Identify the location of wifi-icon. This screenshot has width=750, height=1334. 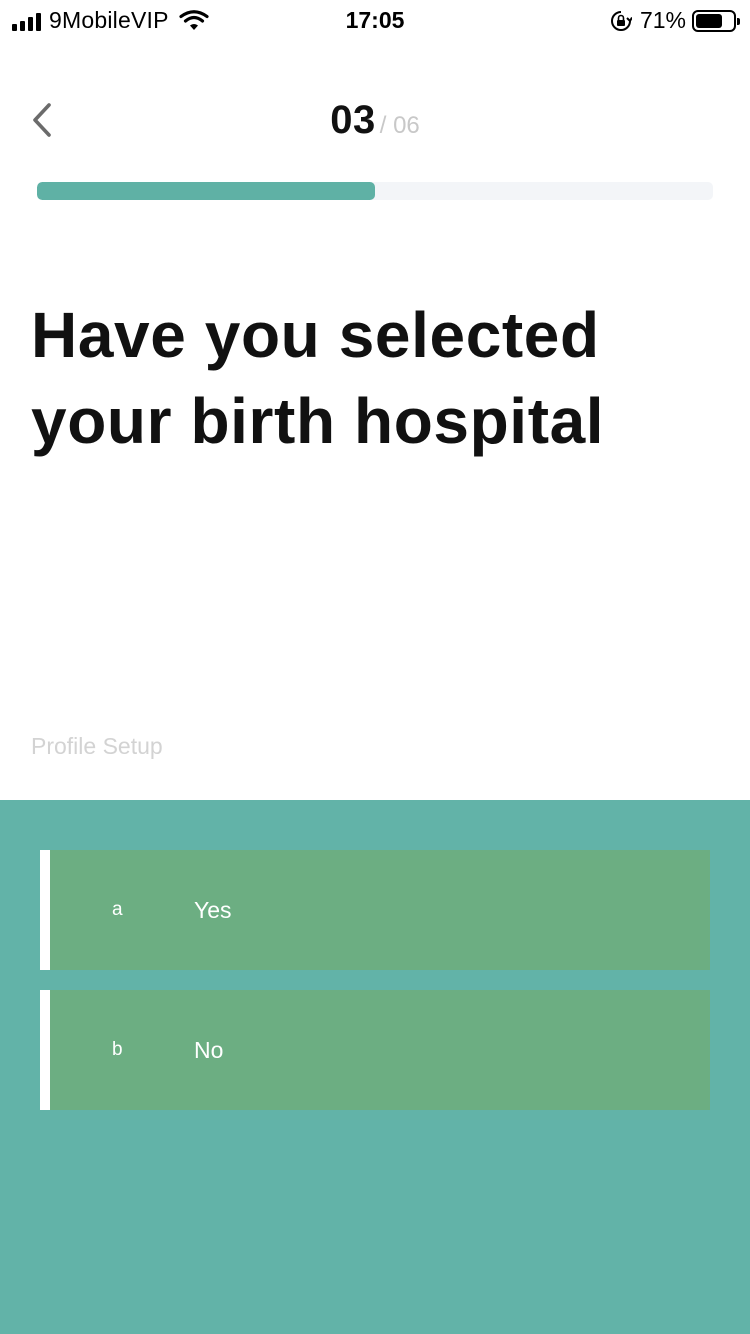
(194, 19).